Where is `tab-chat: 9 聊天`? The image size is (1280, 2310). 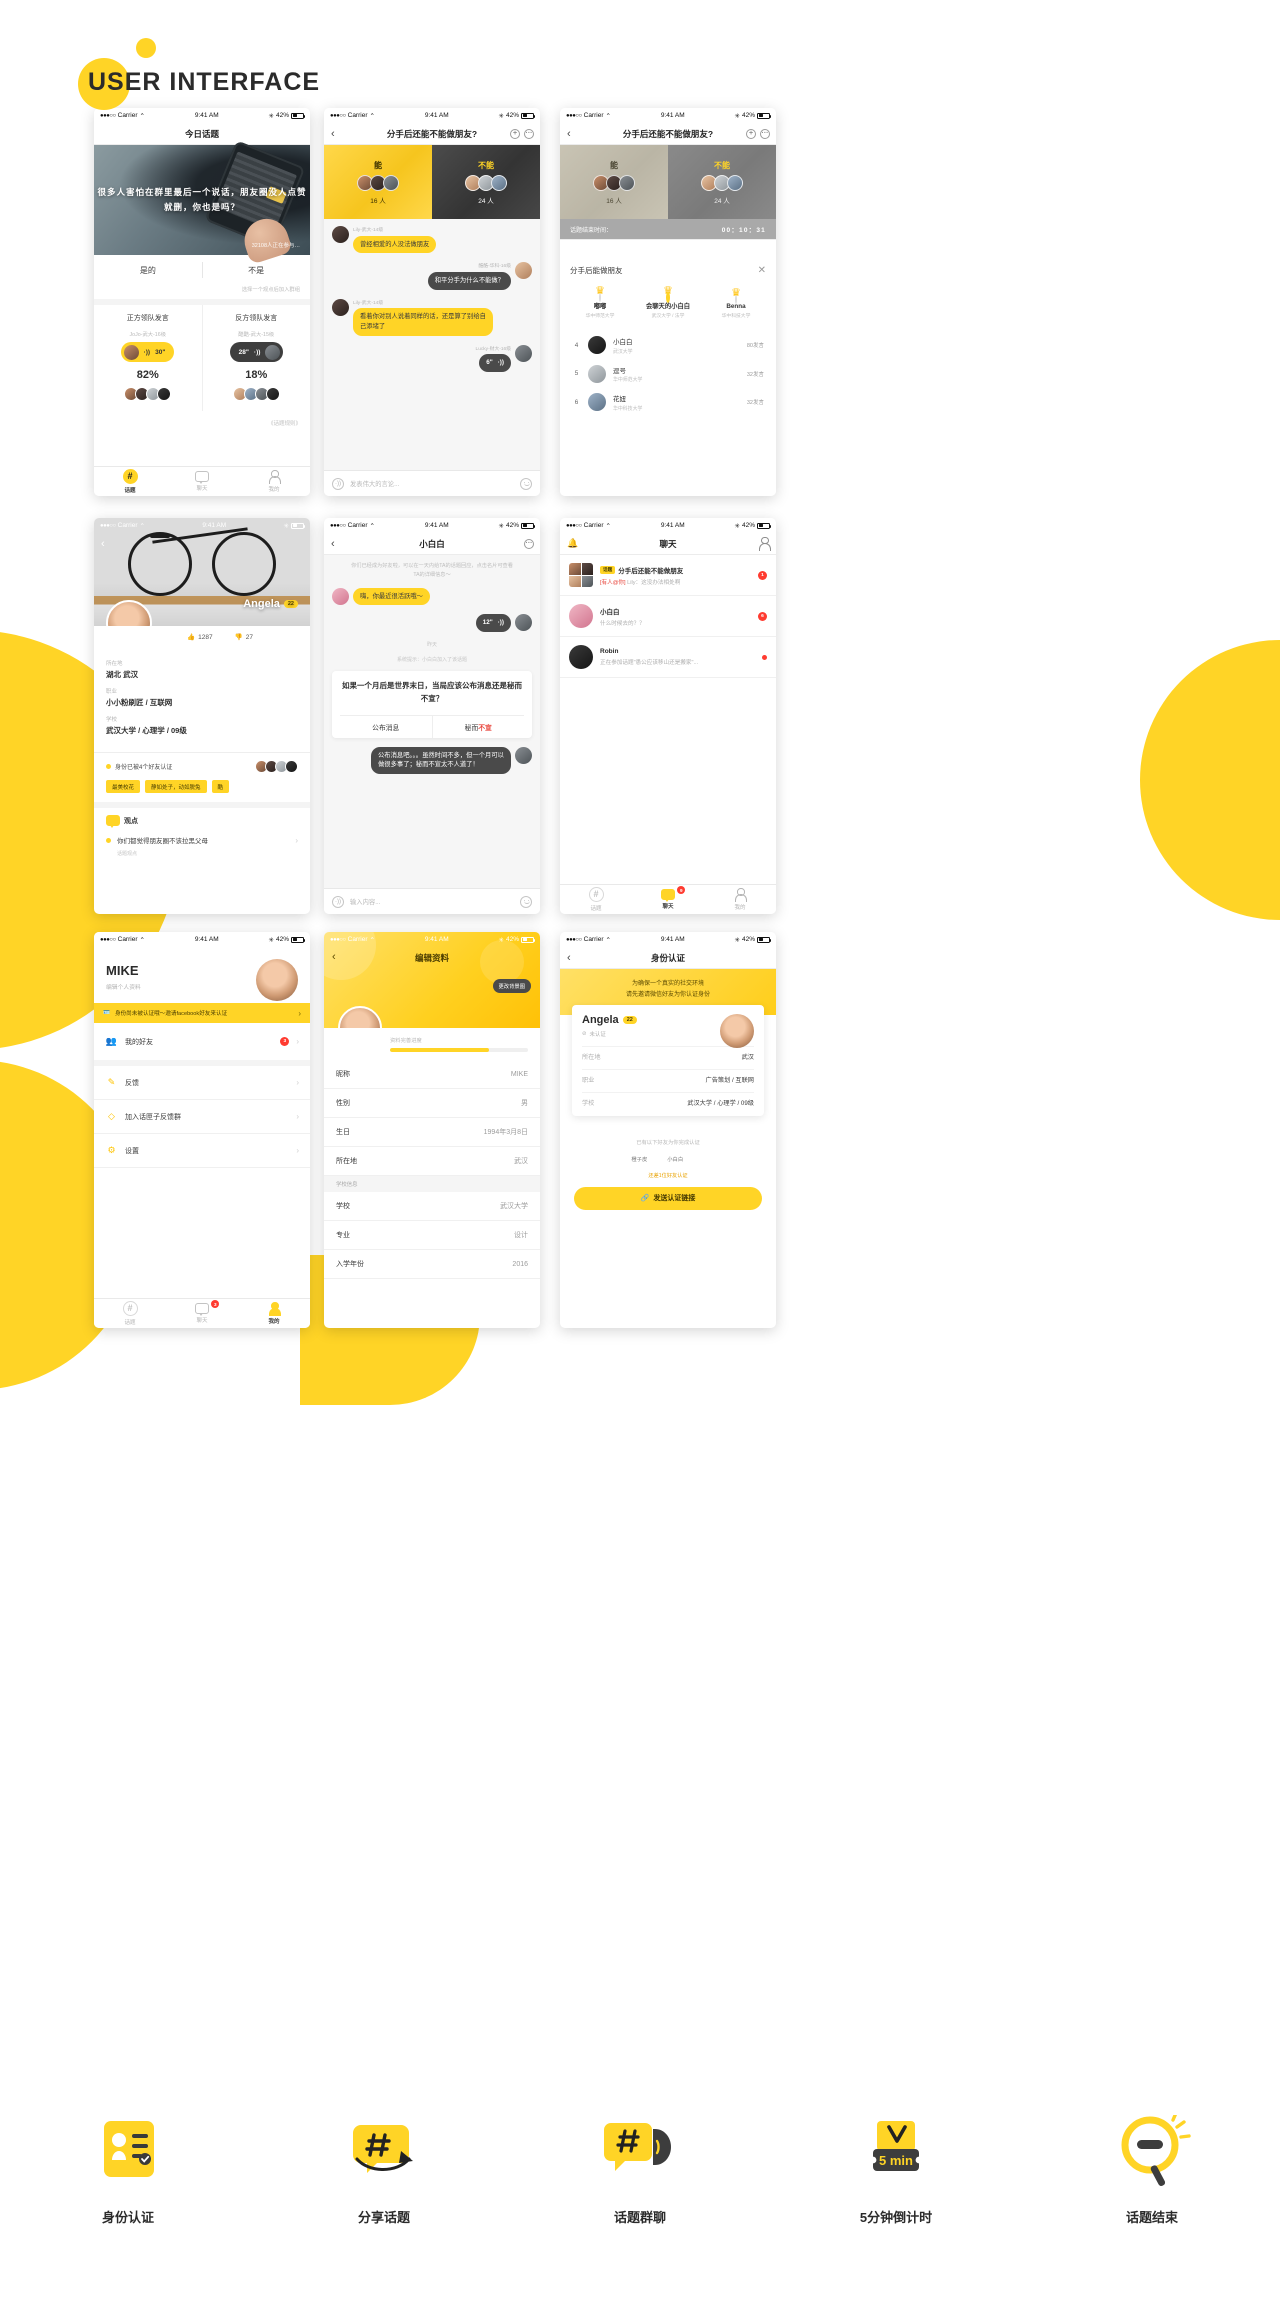
tab-chat: 9 聊天 is located at coordinates (668, 899).